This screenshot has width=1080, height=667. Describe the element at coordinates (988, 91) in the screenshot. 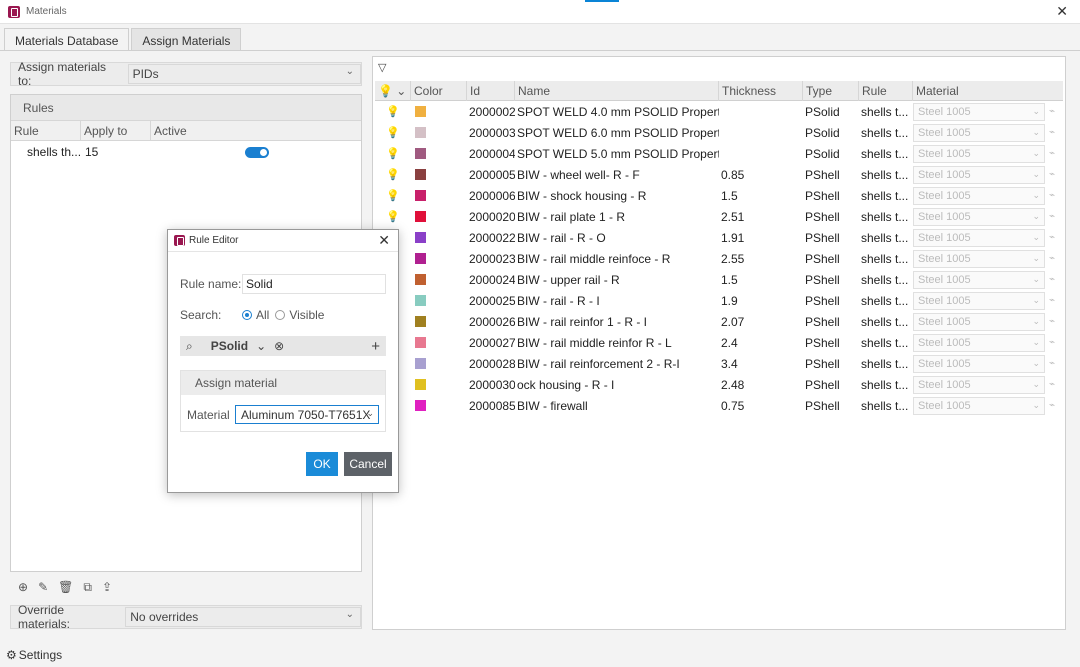

I see `grid-col-material: Material` at that location.